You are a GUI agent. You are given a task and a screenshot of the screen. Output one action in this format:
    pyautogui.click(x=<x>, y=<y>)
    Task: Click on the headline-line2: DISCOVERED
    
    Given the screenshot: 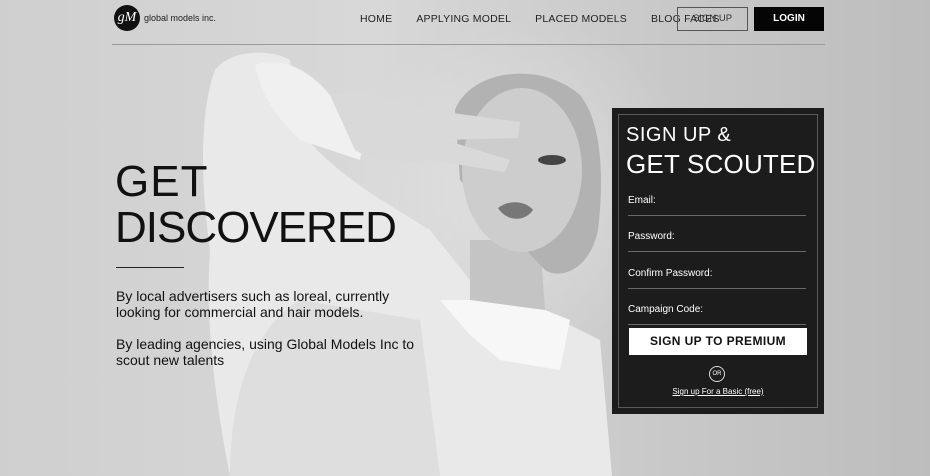 What is the action you would take?
    pyautogui.click(x=256, y=227)
    